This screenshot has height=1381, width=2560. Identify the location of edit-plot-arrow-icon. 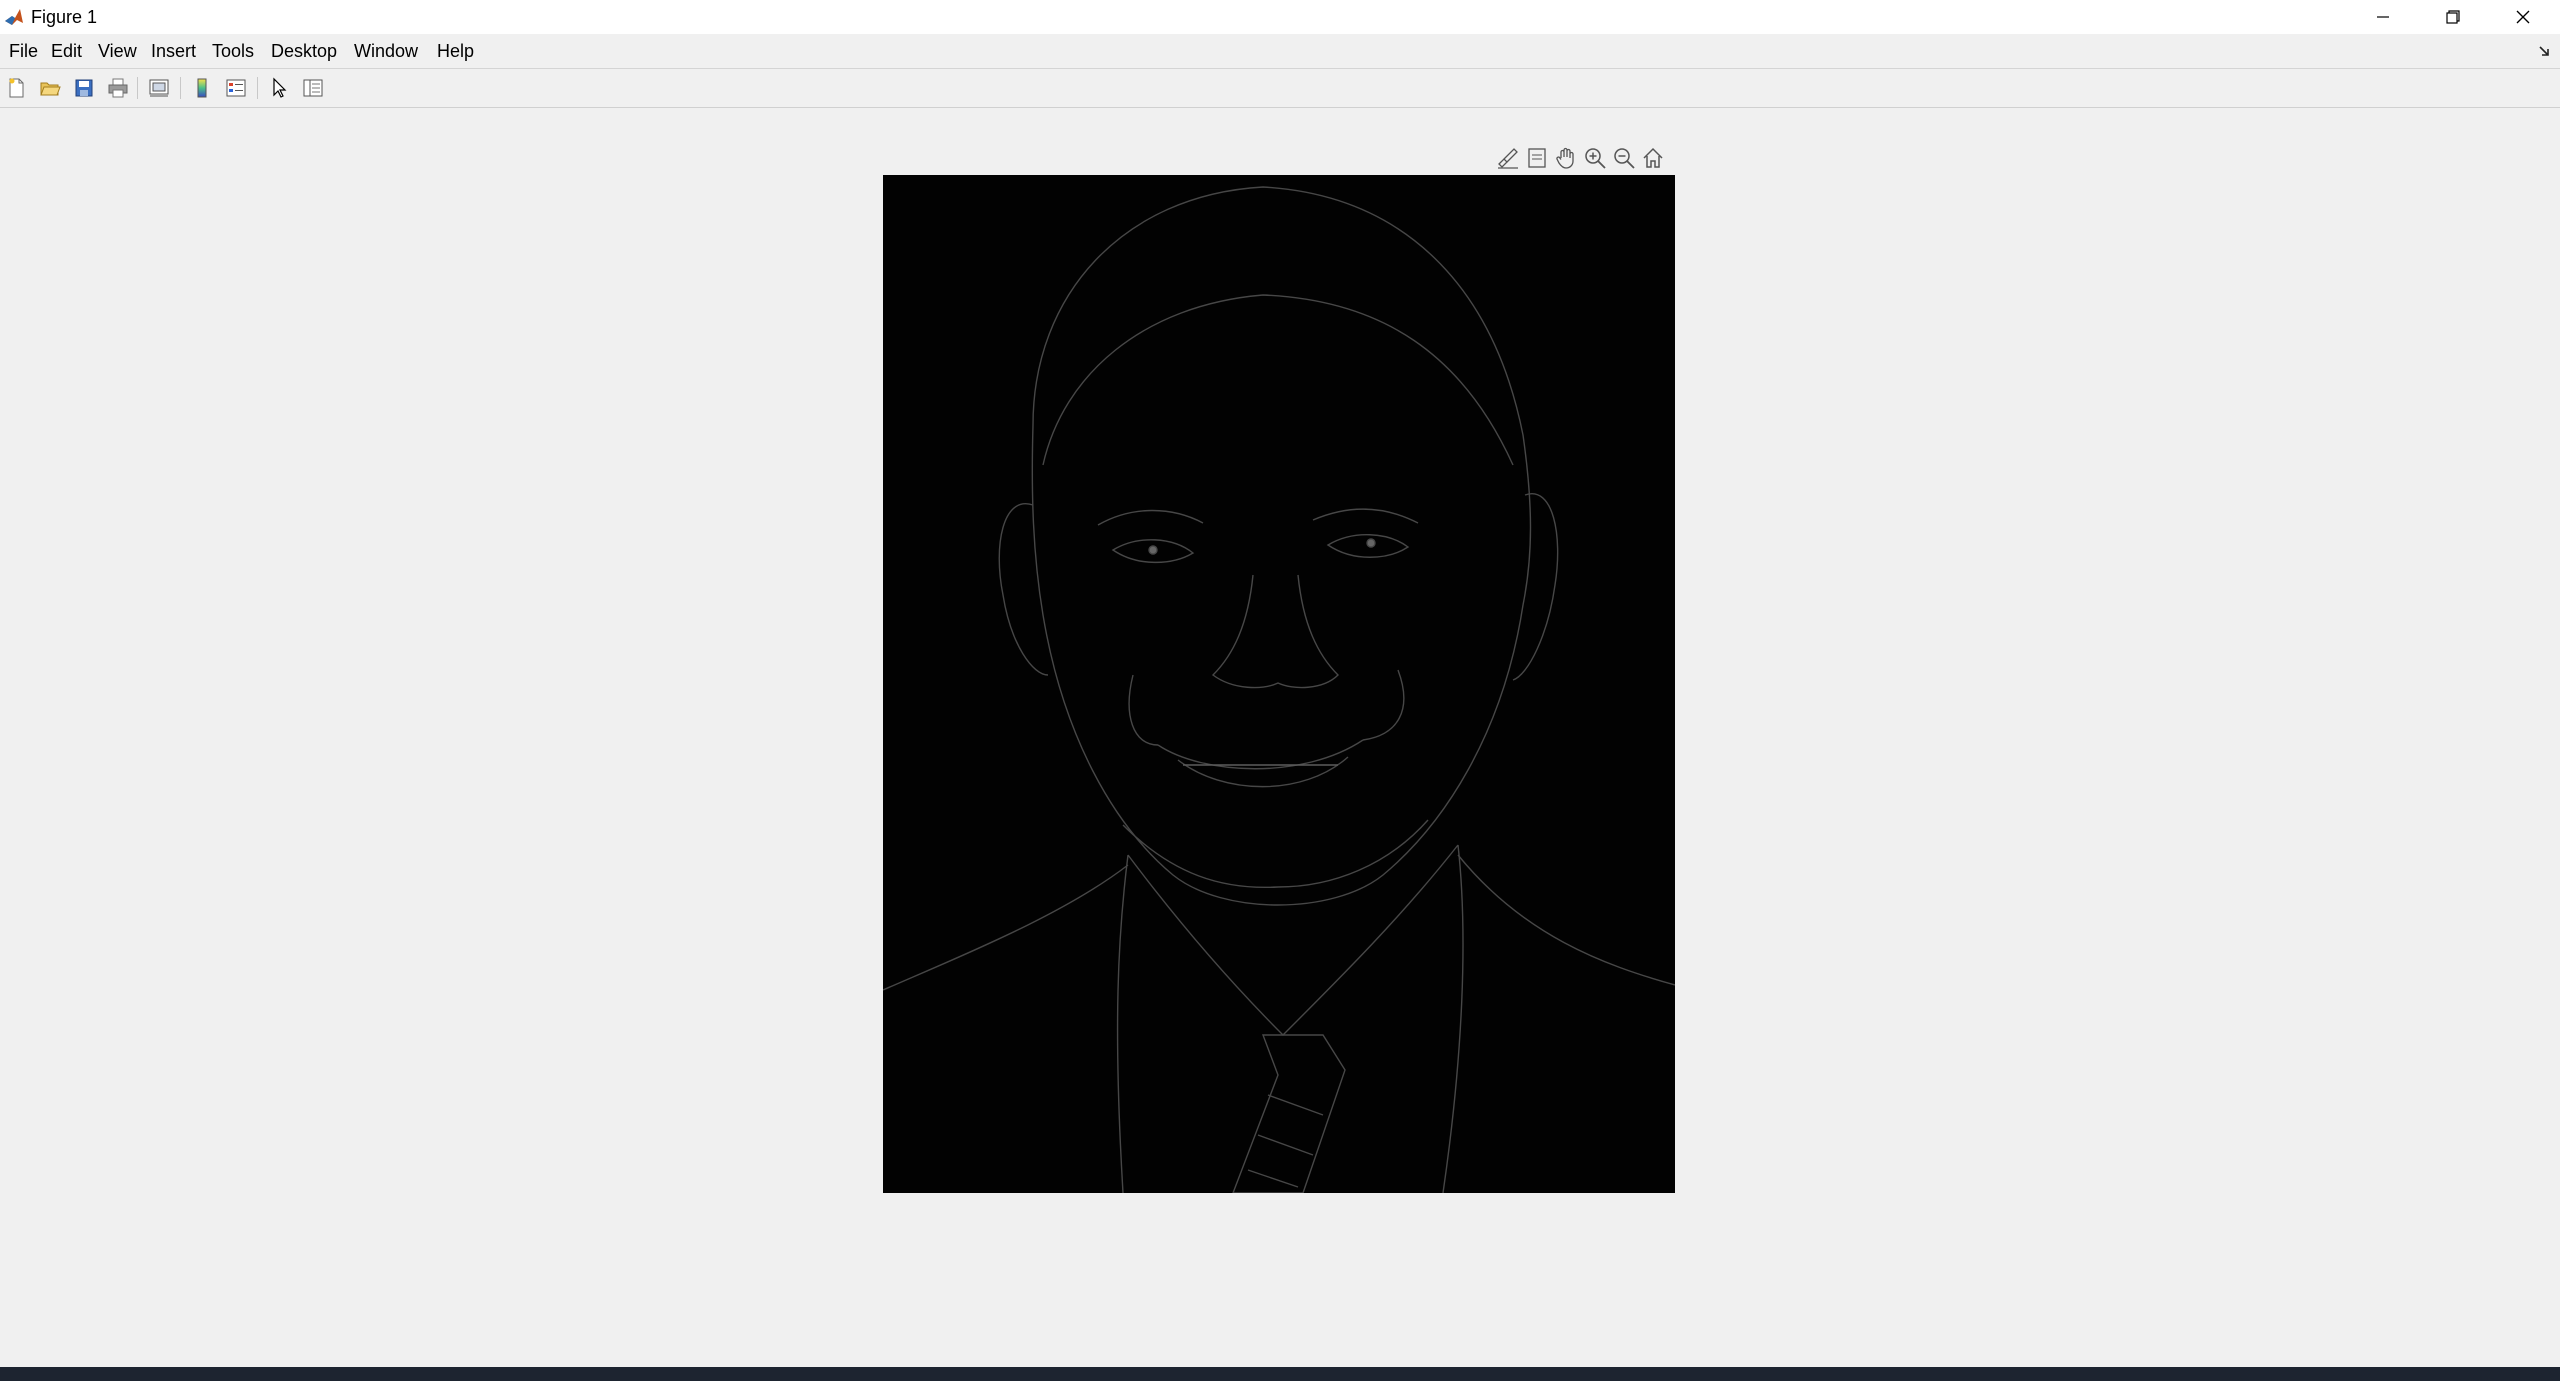
(280, 87).